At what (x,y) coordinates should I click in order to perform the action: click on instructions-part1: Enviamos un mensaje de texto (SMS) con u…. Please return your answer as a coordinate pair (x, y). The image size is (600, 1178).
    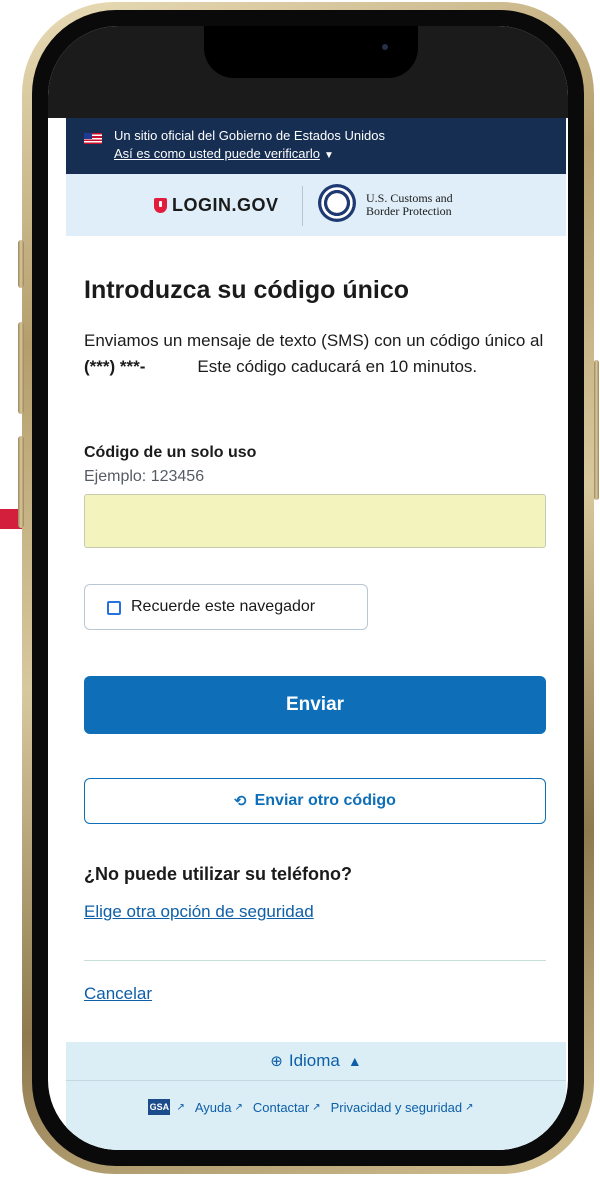
    Looking at the image, I should click on (314, 340).